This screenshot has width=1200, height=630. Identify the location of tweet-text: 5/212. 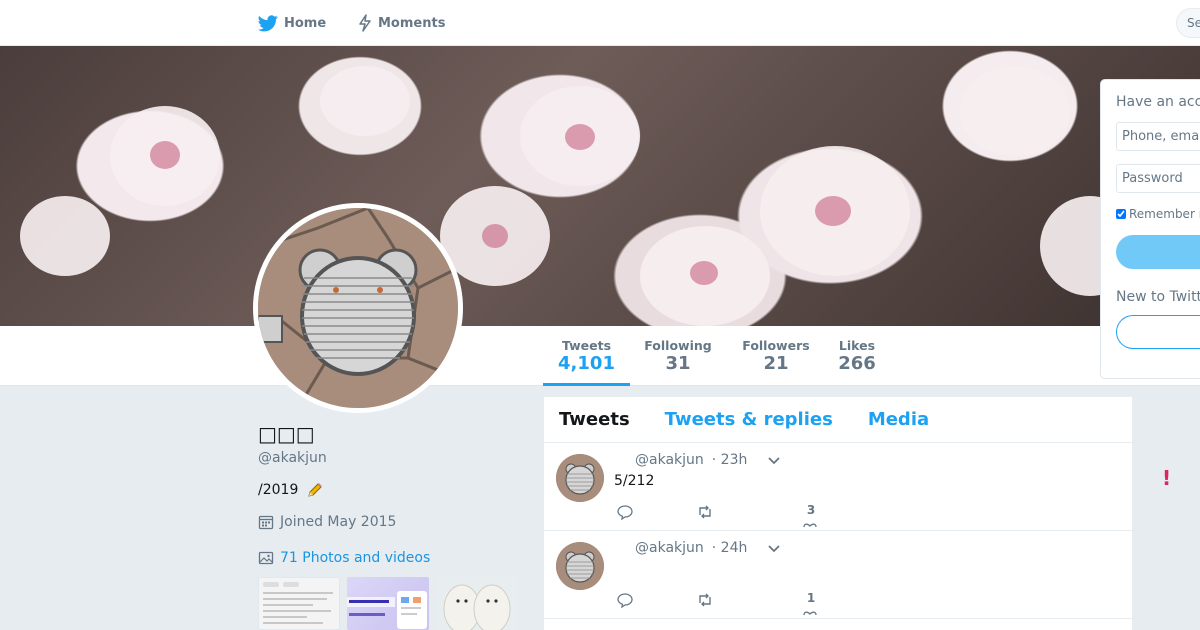
(634, 481).